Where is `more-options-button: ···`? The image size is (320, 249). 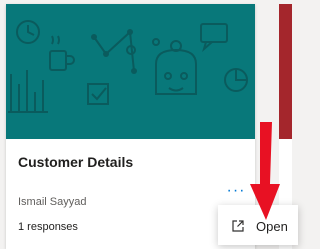 more-options-button: ··· is located at coordinates (236, 191).